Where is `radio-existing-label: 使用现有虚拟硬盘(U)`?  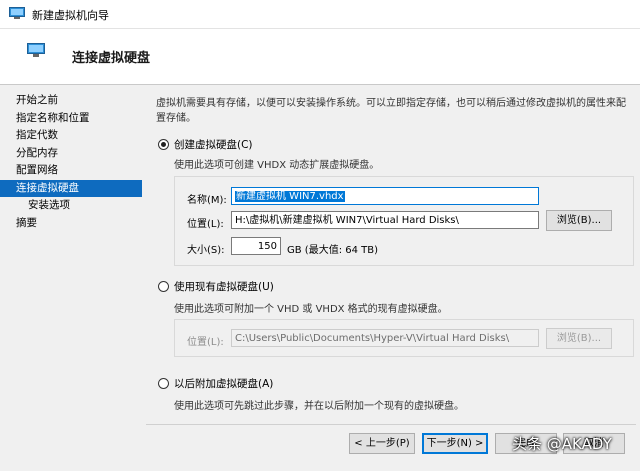 radio-existing-label: 使用现有虚拟硬盘(U) is located at coordinates (224, 287).